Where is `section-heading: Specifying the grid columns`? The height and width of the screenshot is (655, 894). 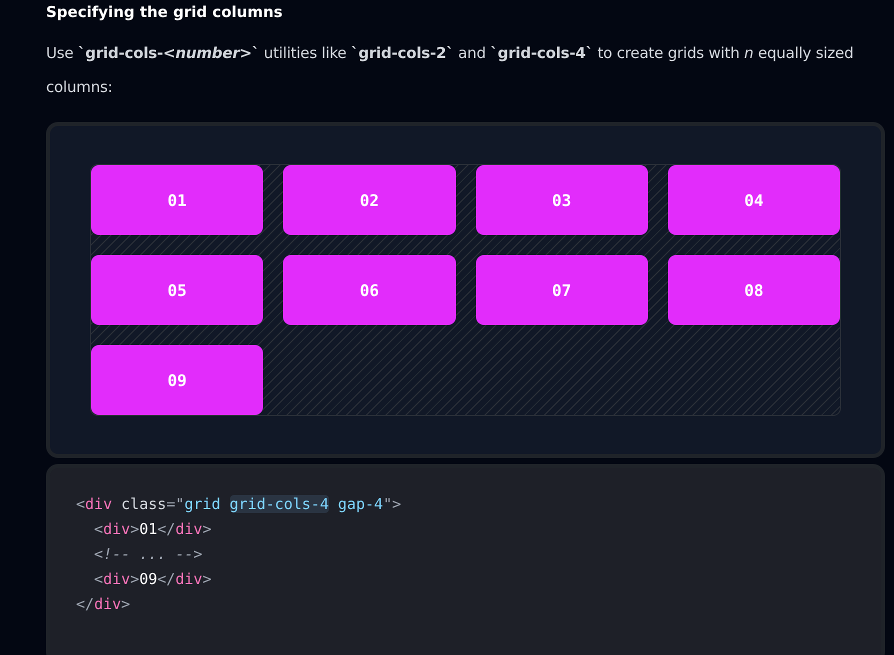
section-heading: Specifying the grid columns is located at coordinates (165, 12).